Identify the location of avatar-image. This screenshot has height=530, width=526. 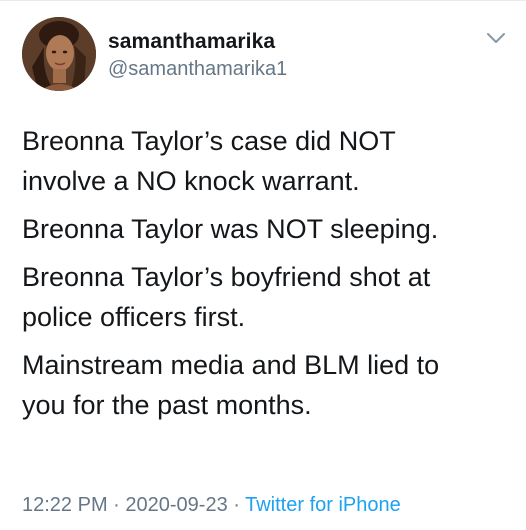
(59, 54).